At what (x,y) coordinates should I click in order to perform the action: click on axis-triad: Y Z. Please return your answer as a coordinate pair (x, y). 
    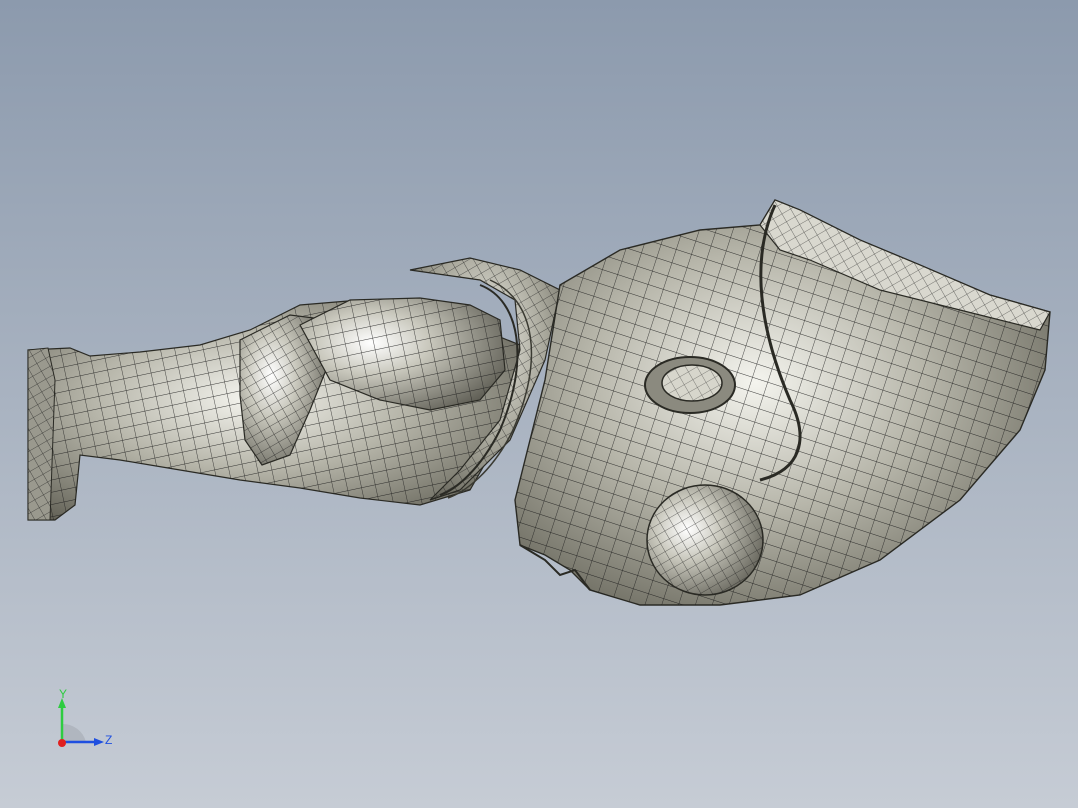
    Looking at the image, I should click on (85, 717).